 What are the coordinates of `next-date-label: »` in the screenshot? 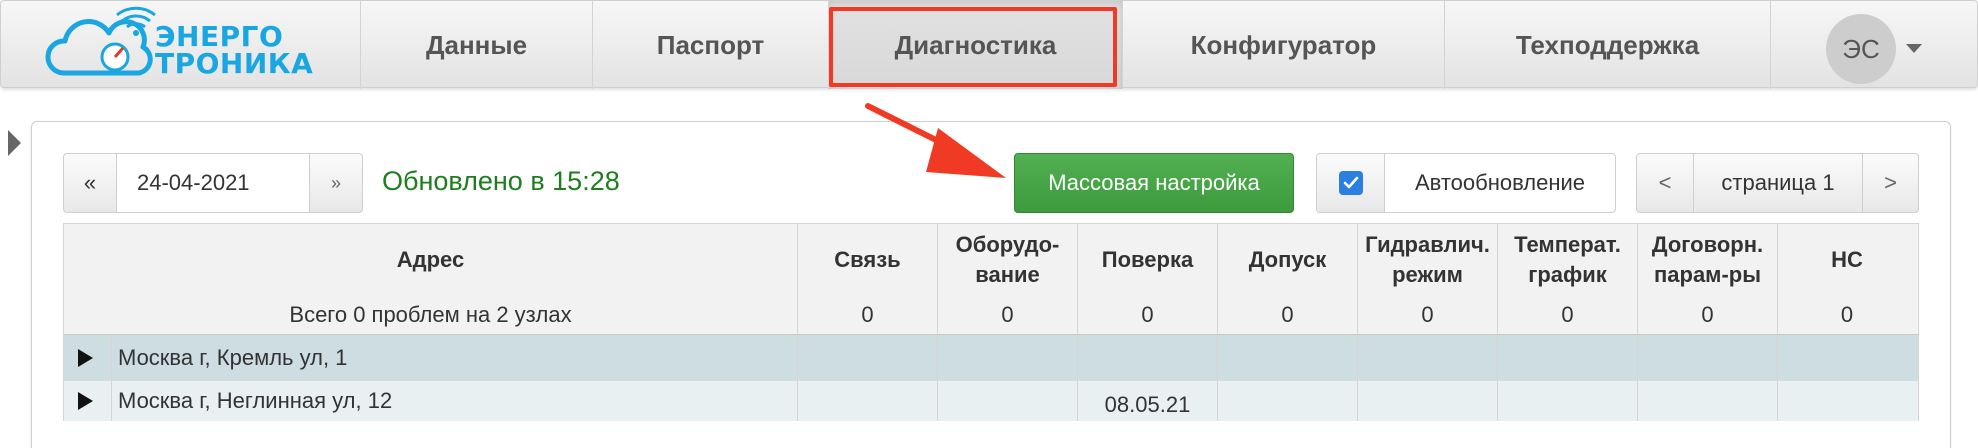 It's located at (335, 182).